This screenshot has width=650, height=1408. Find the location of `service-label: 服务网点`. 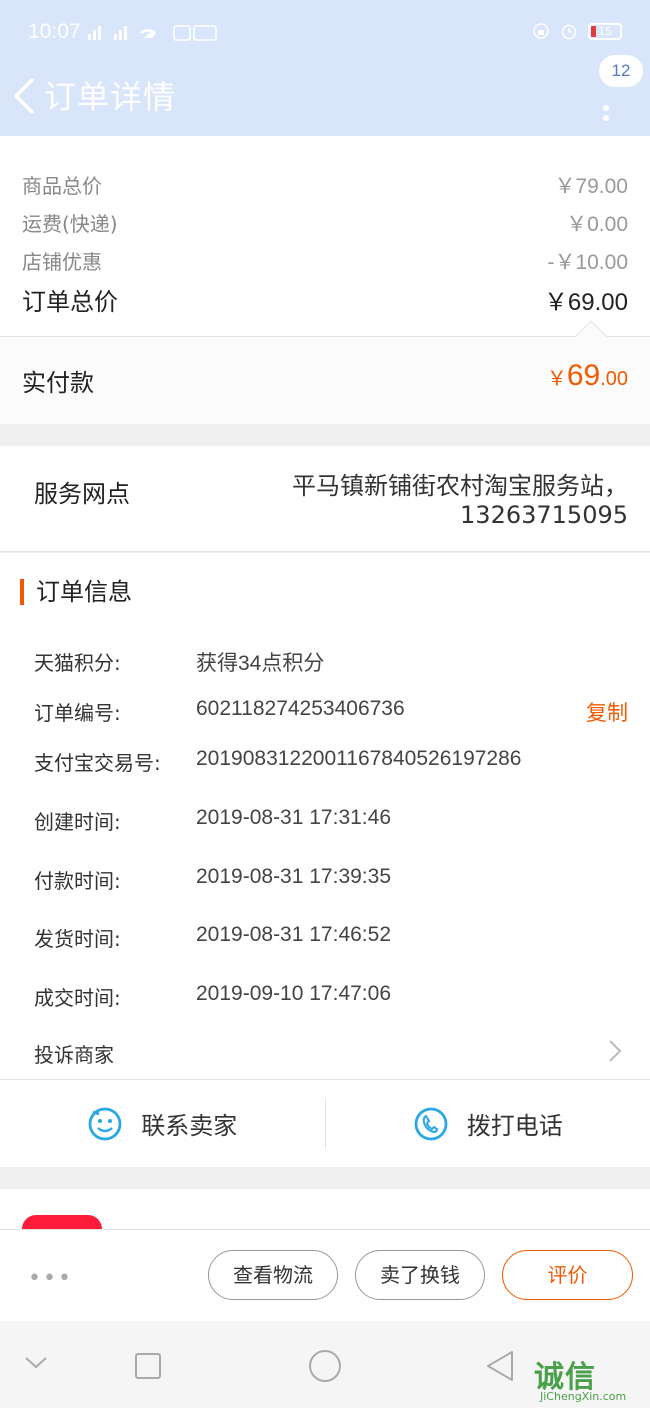

service-label: 服务网点 is located at coordinates (82, 494).